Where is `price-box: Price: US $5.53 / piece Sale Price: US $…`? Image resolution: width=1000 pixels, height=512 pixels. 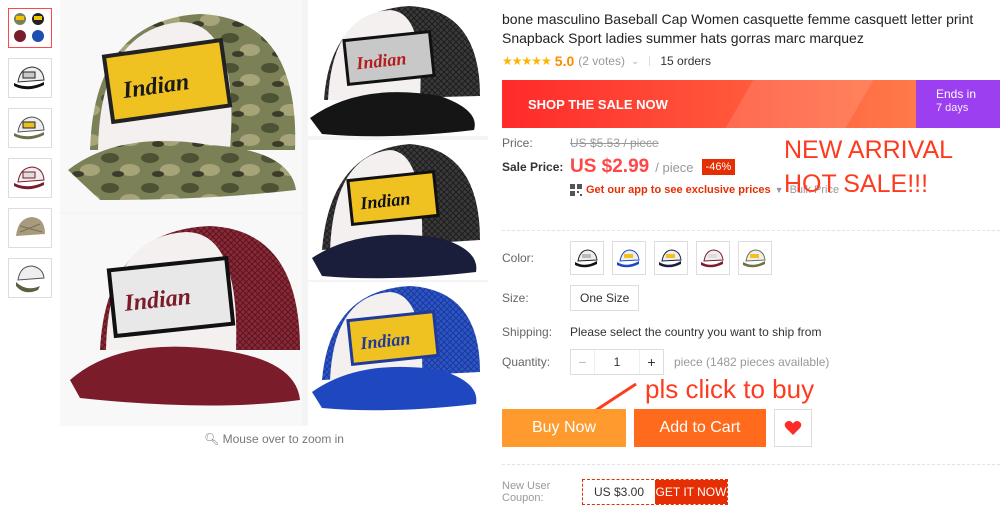
price-box: Price: US $5.53 / piece Sale Price: US $… is located at coordinates (751, 181).